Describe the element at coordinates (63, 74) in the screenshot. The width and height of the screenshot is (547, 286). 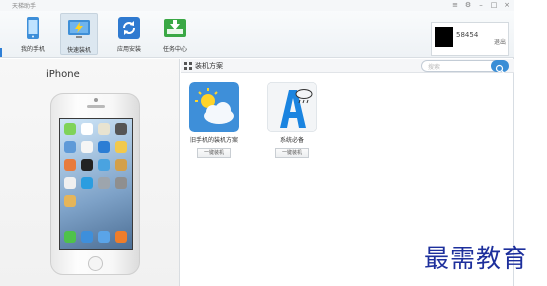
I see `device-name: iPhone` at that location.